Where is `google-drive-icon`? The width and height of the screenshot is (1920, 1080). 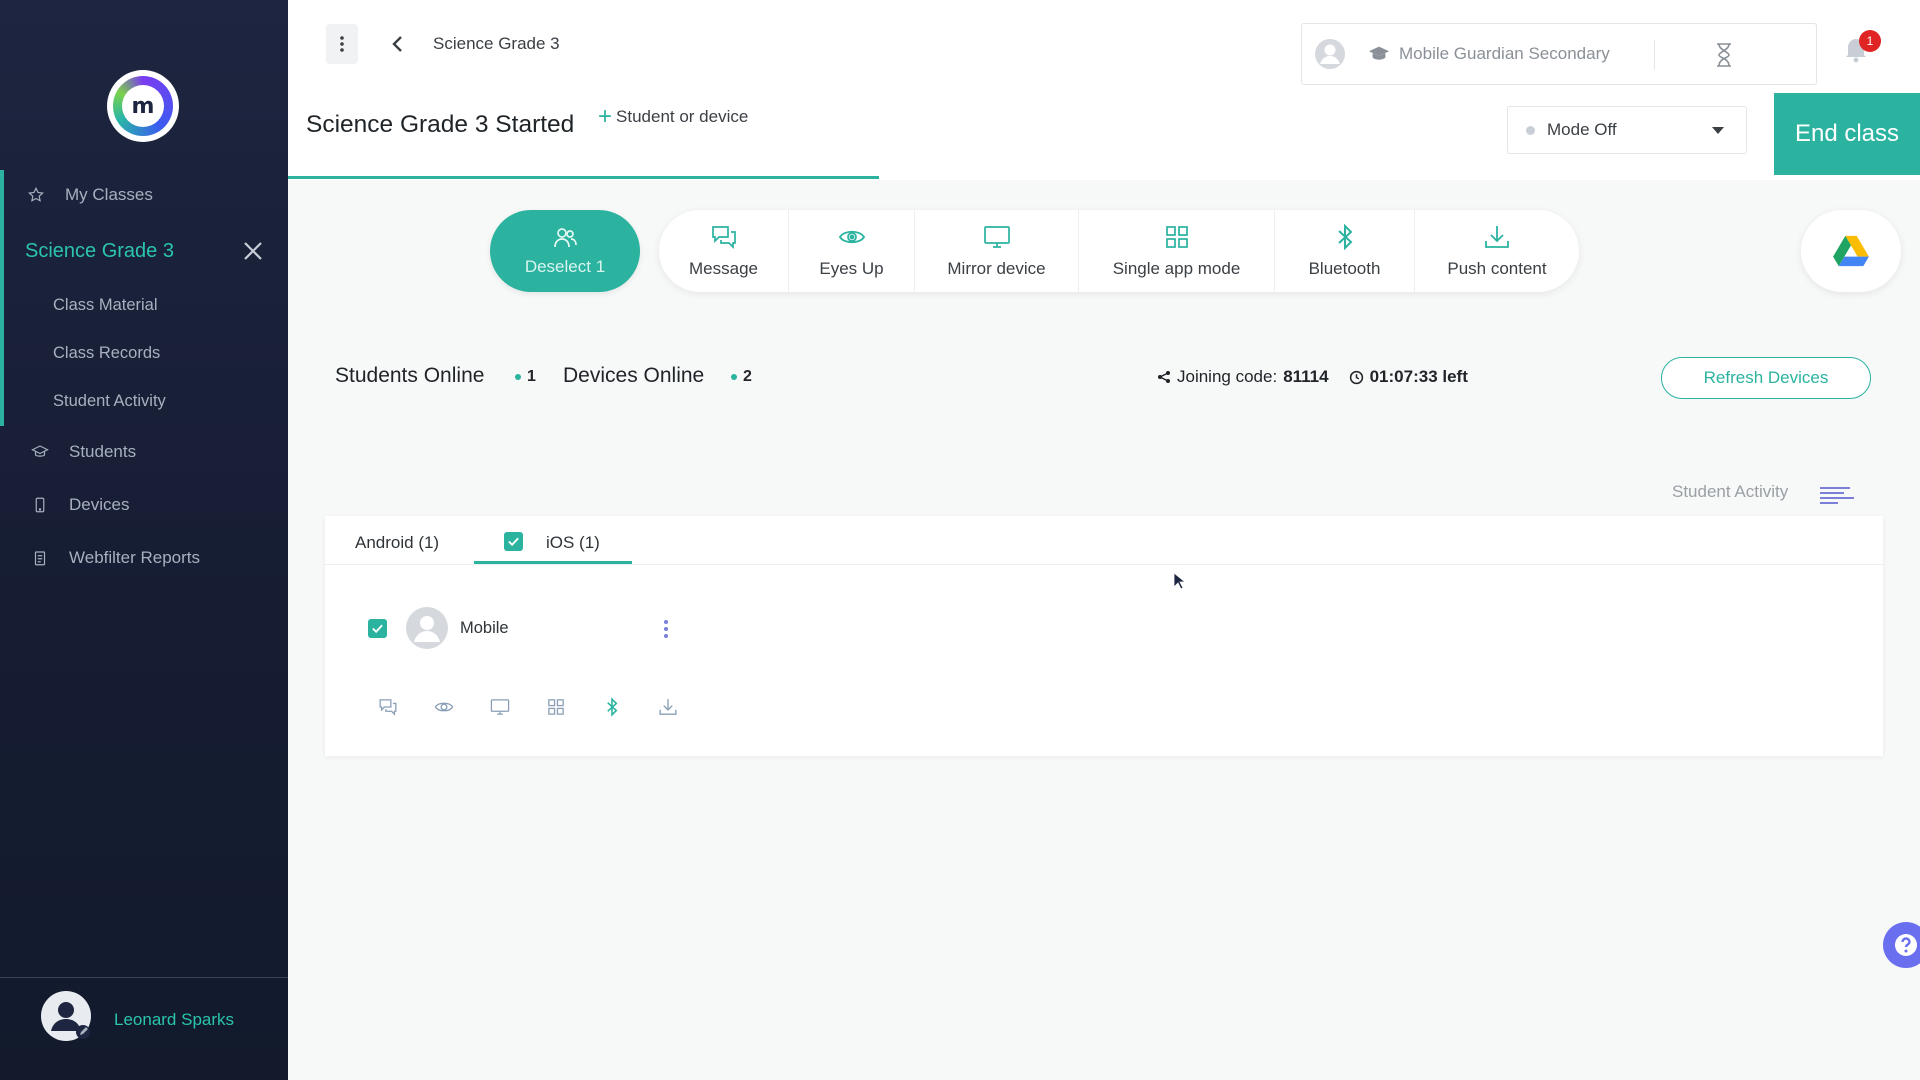
google-drive-icon is located at coordinates (1851, 251).